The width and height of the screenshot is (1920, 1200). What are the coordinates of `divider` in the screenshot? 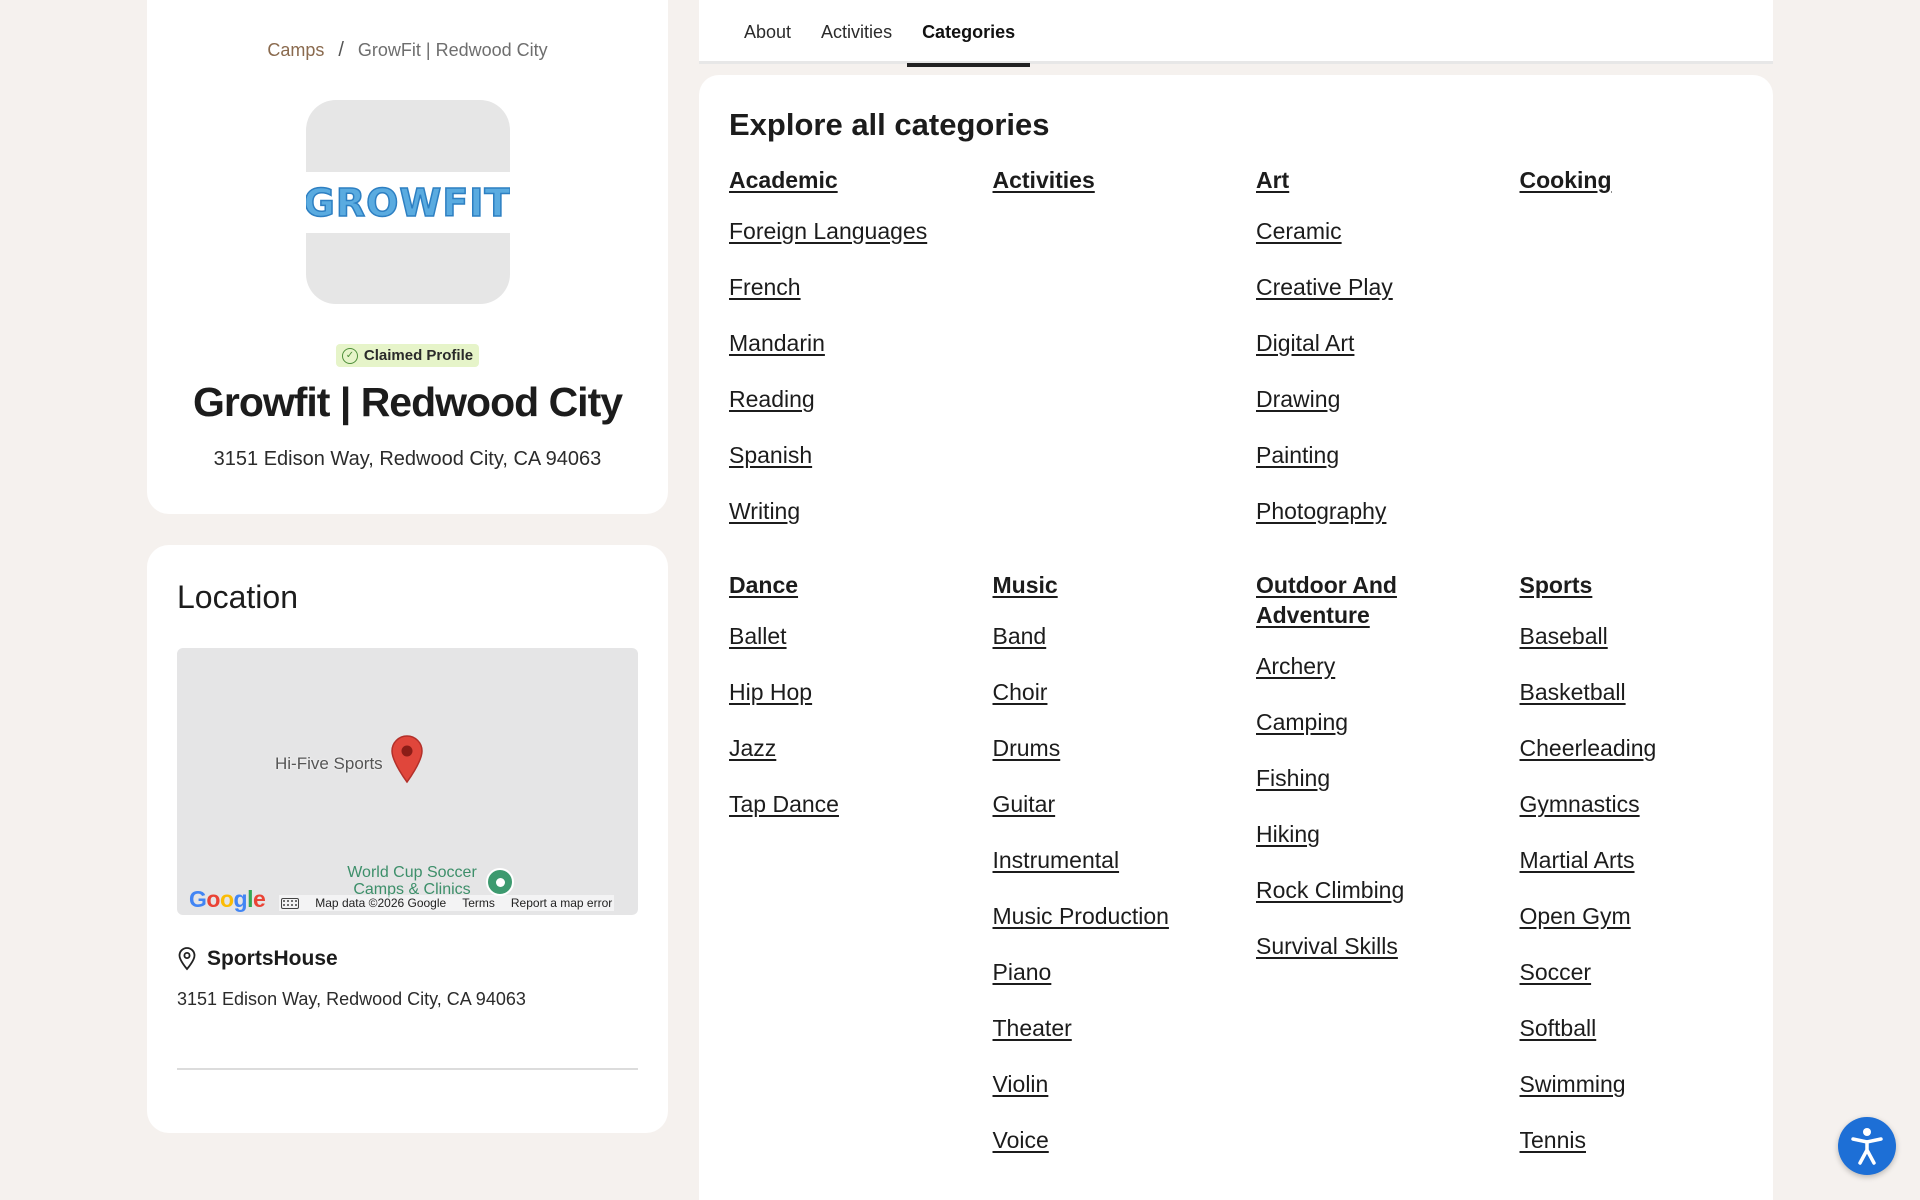 It's located at (407, 1069).